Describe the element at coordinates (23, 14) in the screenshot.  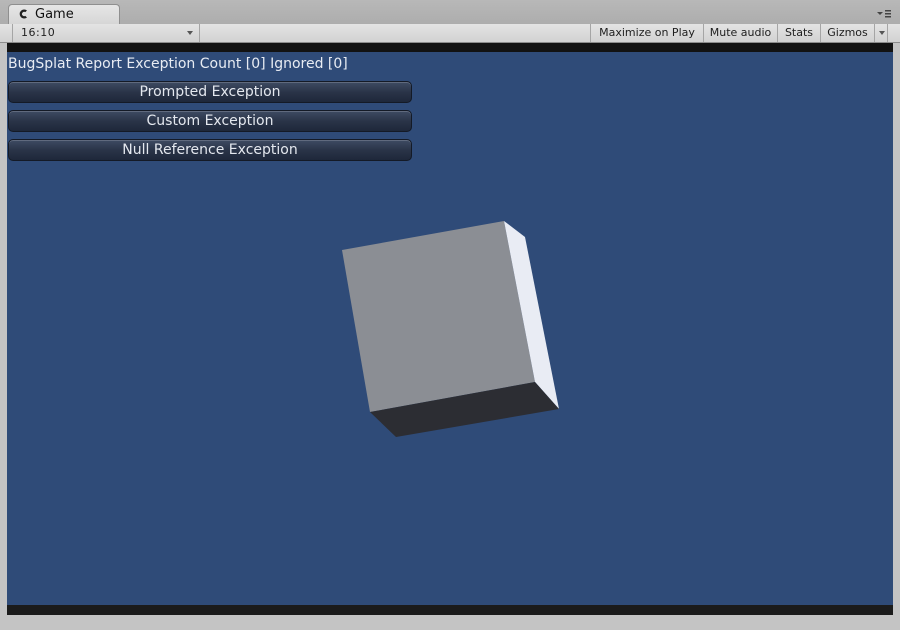
I see `game-view-icon` at that location.